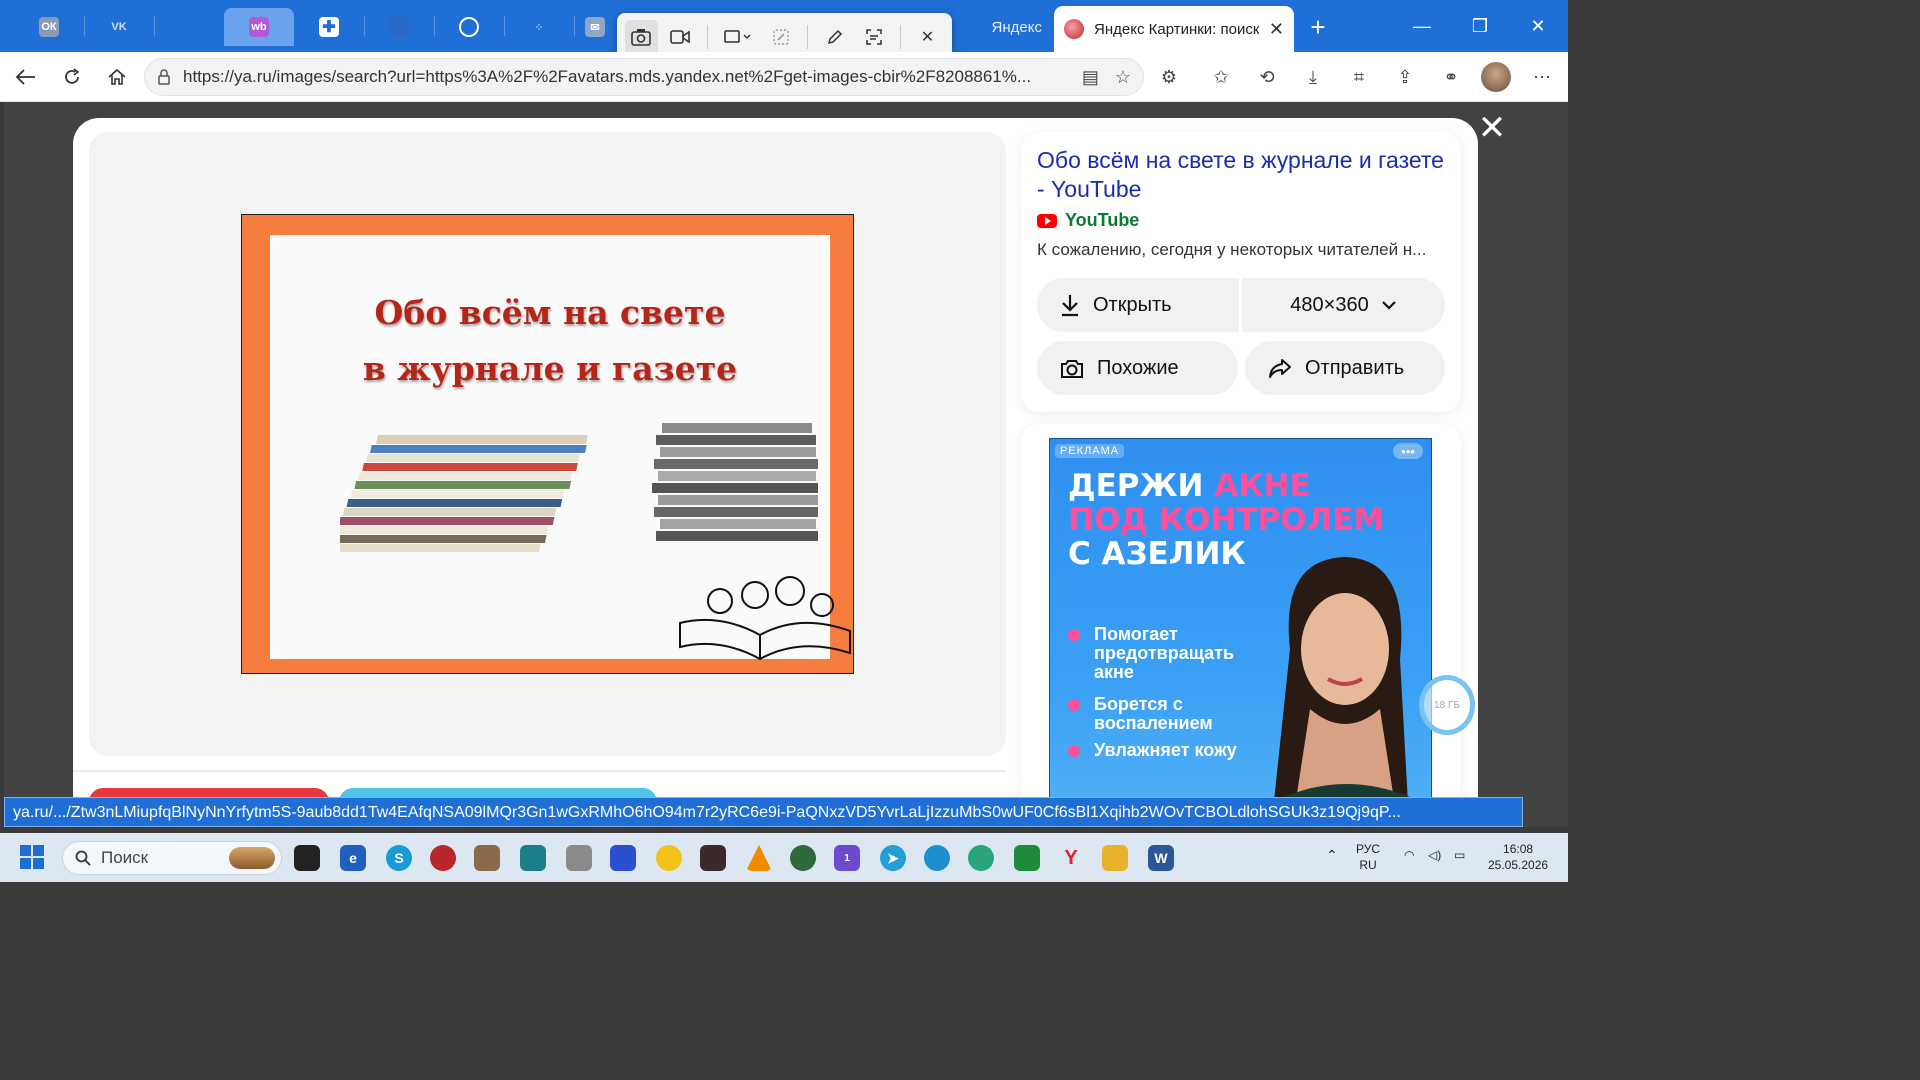 This screenshot has width=1920, height=1080. What do you see at coordinates (1434, 855) in the screenshot?
I see `volume-icon: ◁)` at bounding box center [1434, 855].